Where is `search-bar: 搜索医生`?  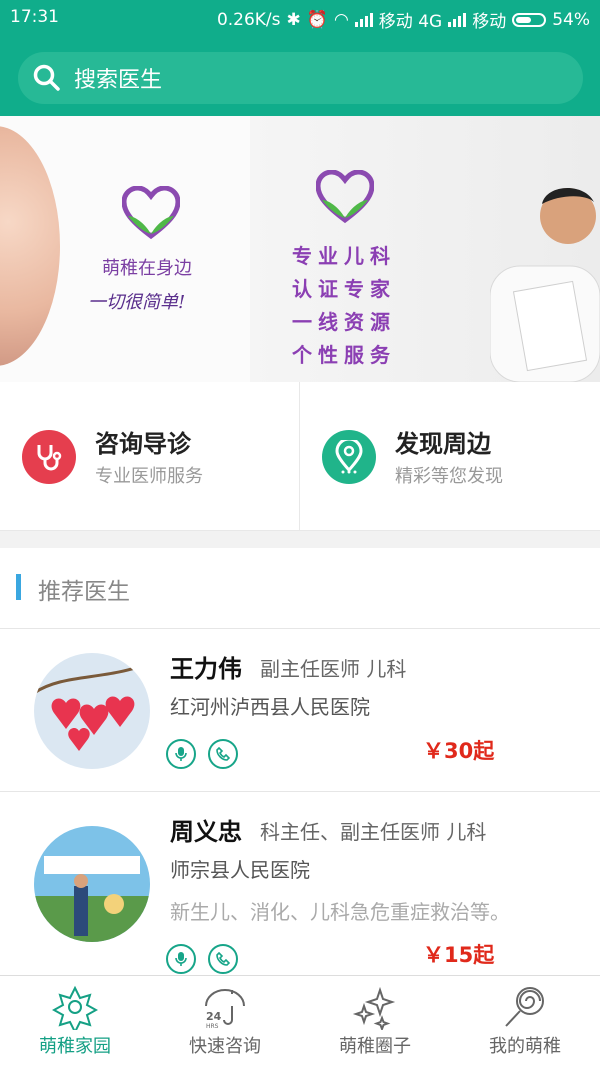 search-bar: 搜索医生 is located at coordinates (300, 78).